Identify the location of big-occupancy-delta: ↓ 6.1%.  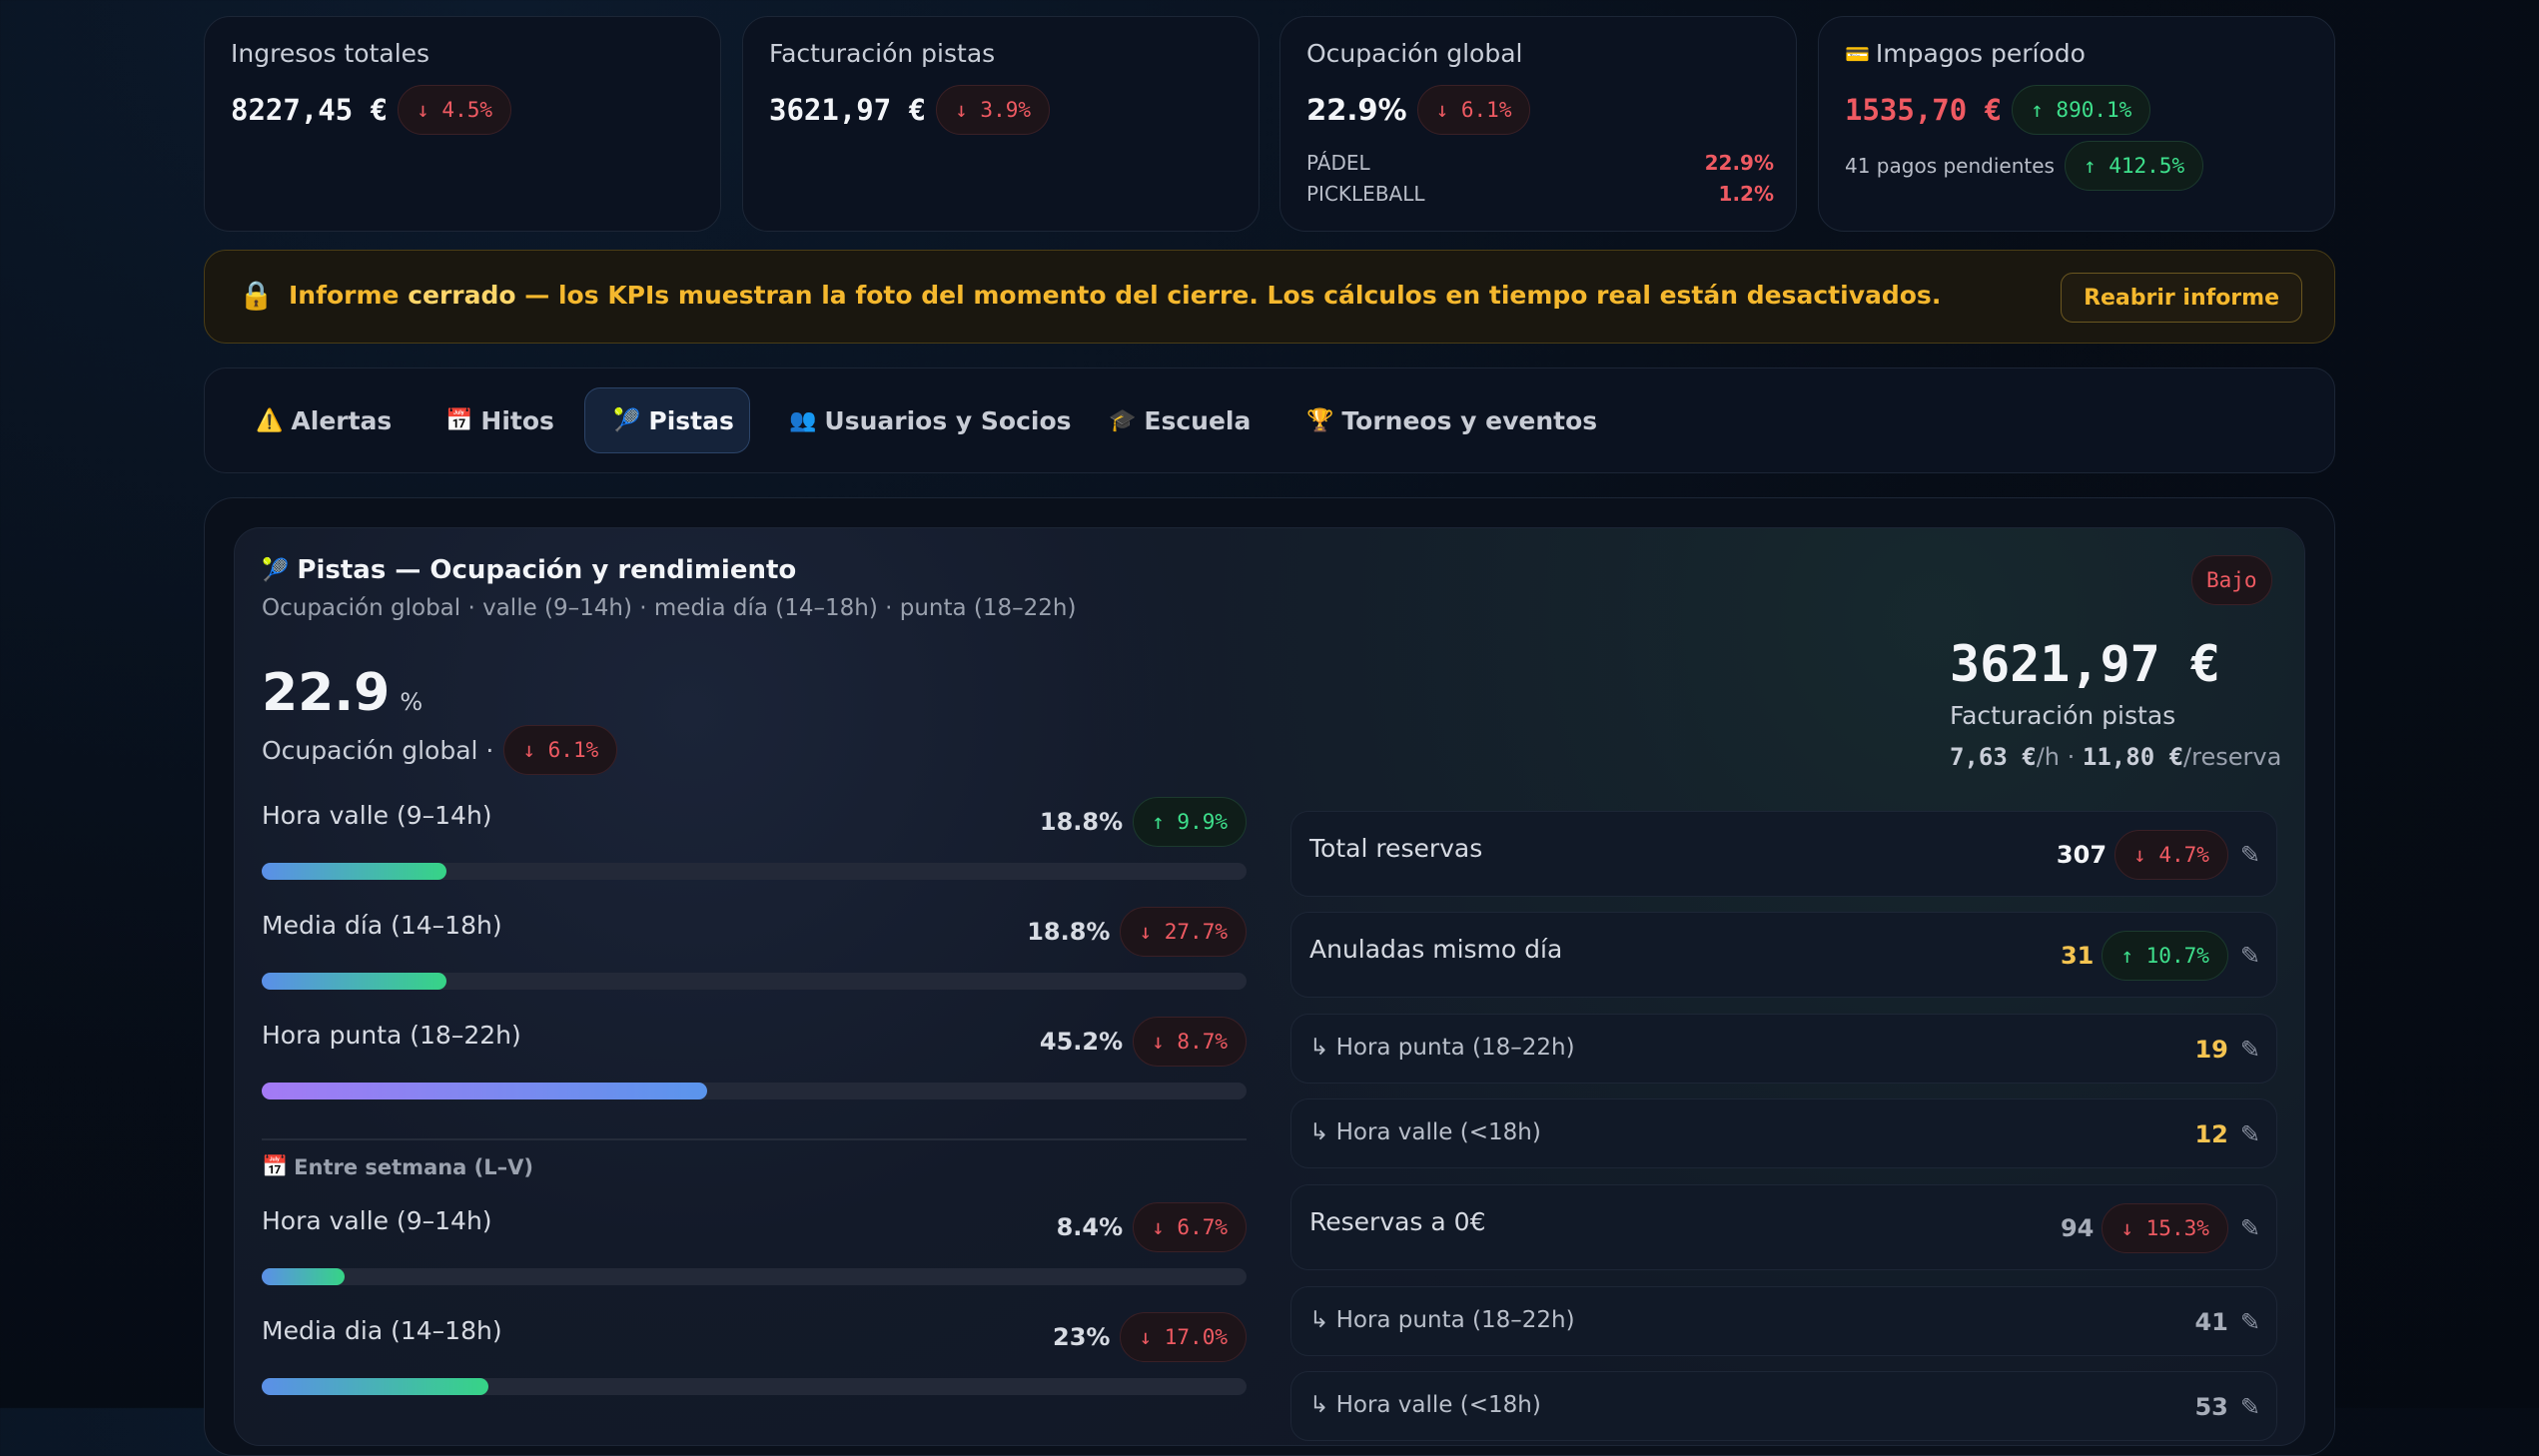
(560, 750).